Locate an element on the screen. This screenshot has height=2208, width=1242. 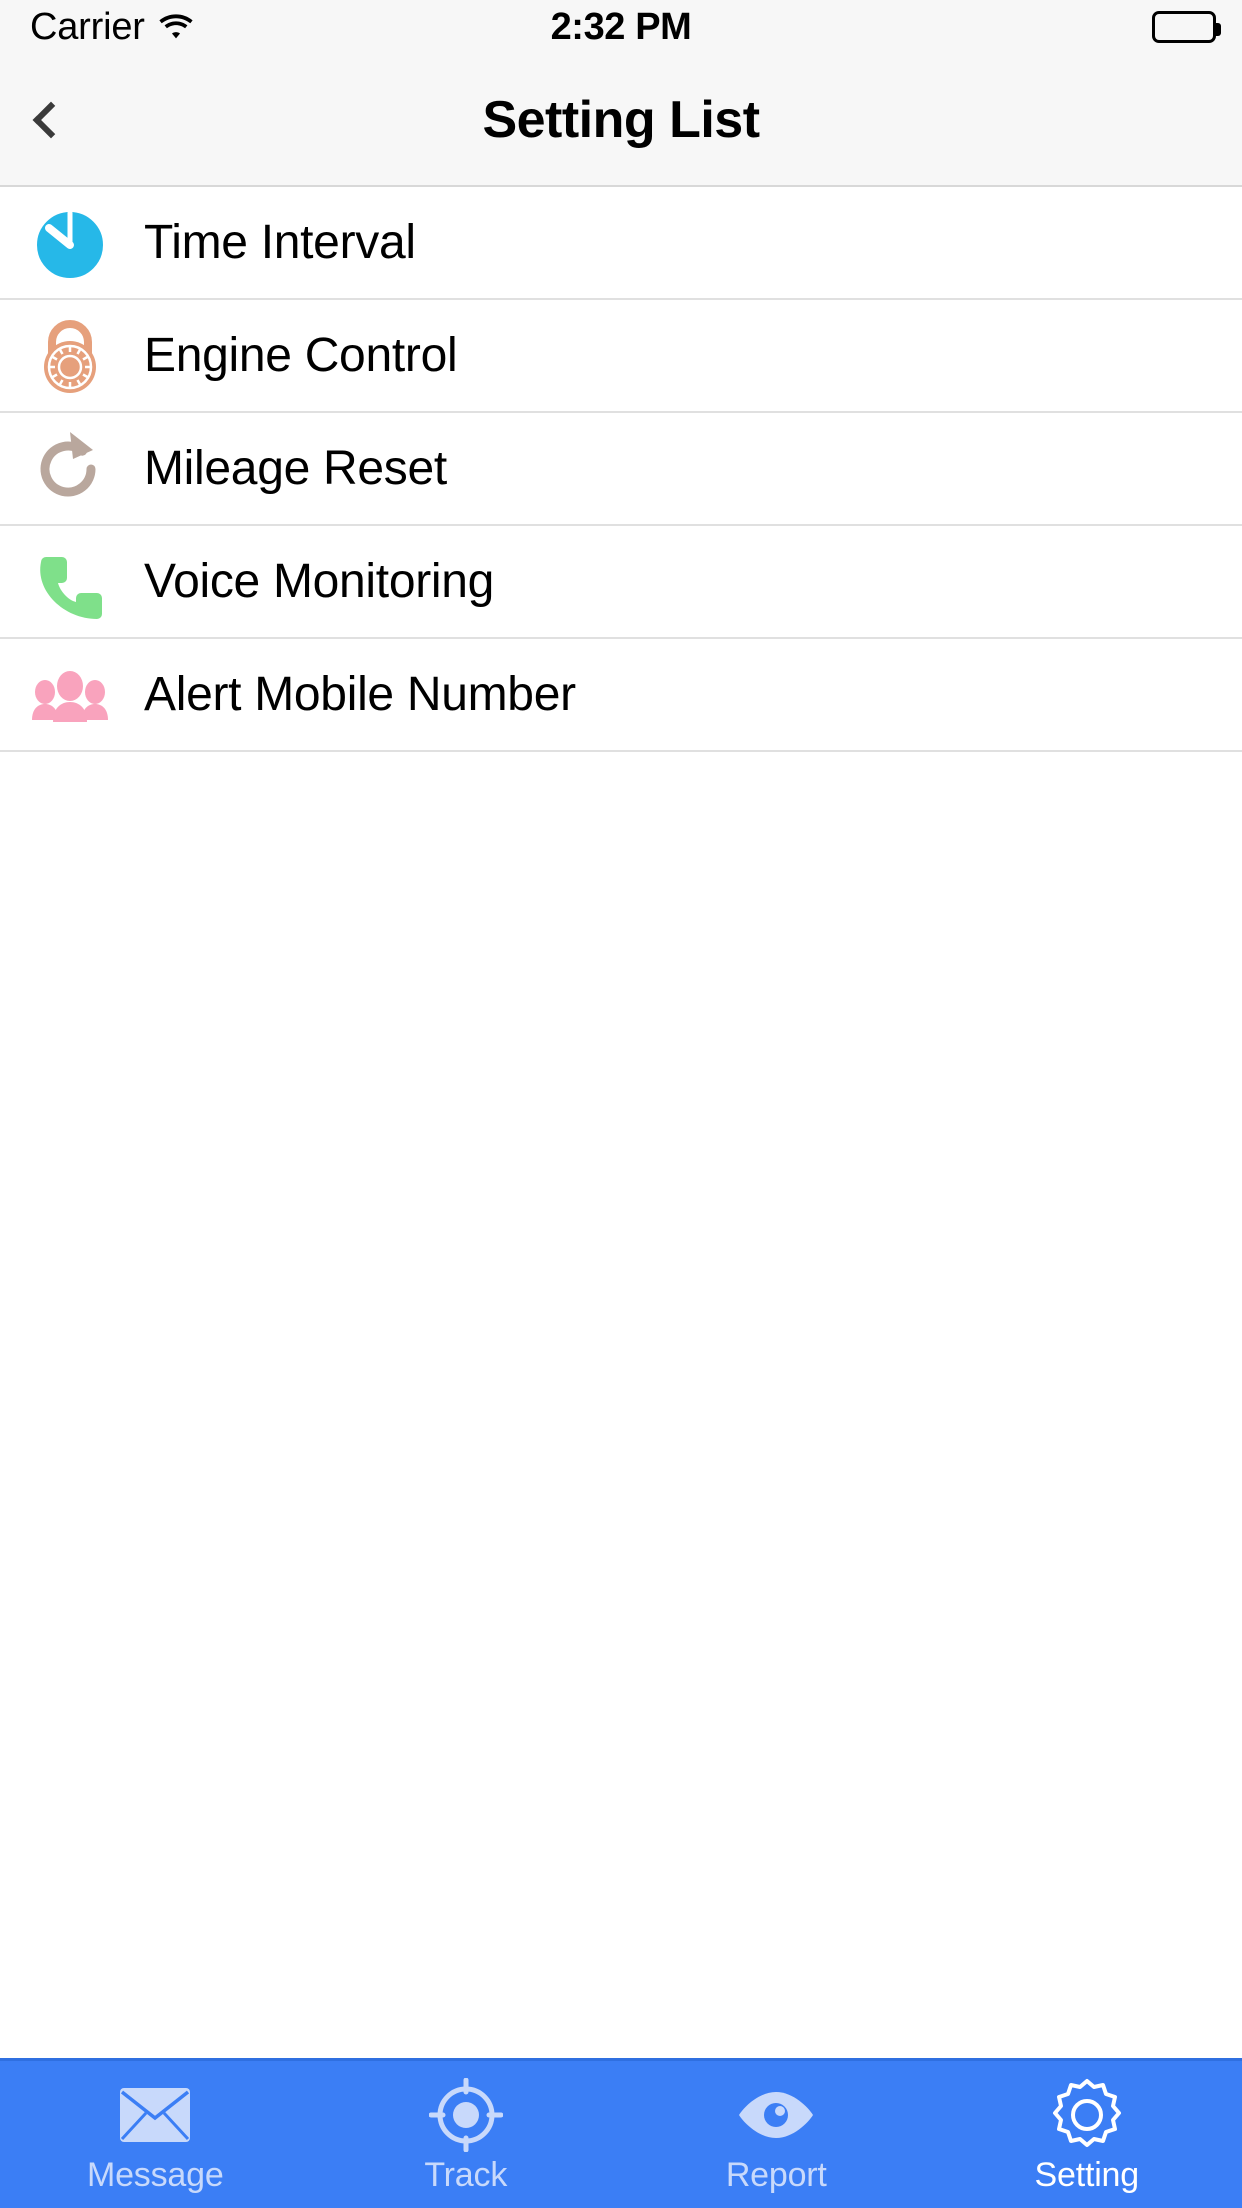
tab-track: Track is located at coordinates (466, 2134).